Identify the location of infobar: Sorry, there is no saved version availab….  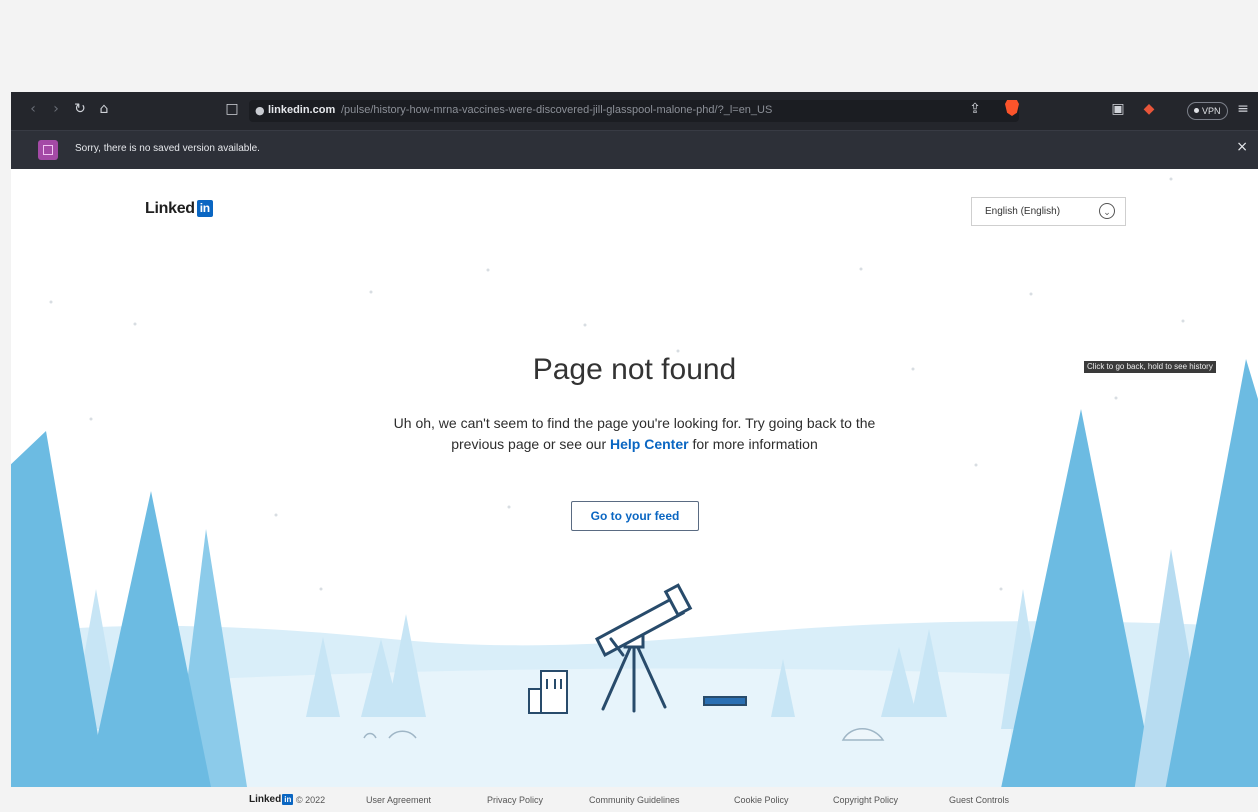
(634, 149).